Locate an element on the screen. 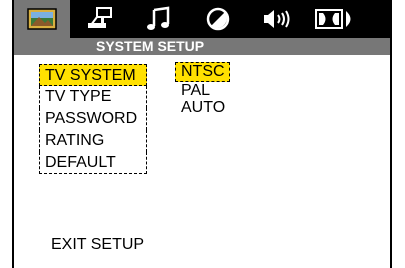  tab-video is located at coordinates (218, 19).